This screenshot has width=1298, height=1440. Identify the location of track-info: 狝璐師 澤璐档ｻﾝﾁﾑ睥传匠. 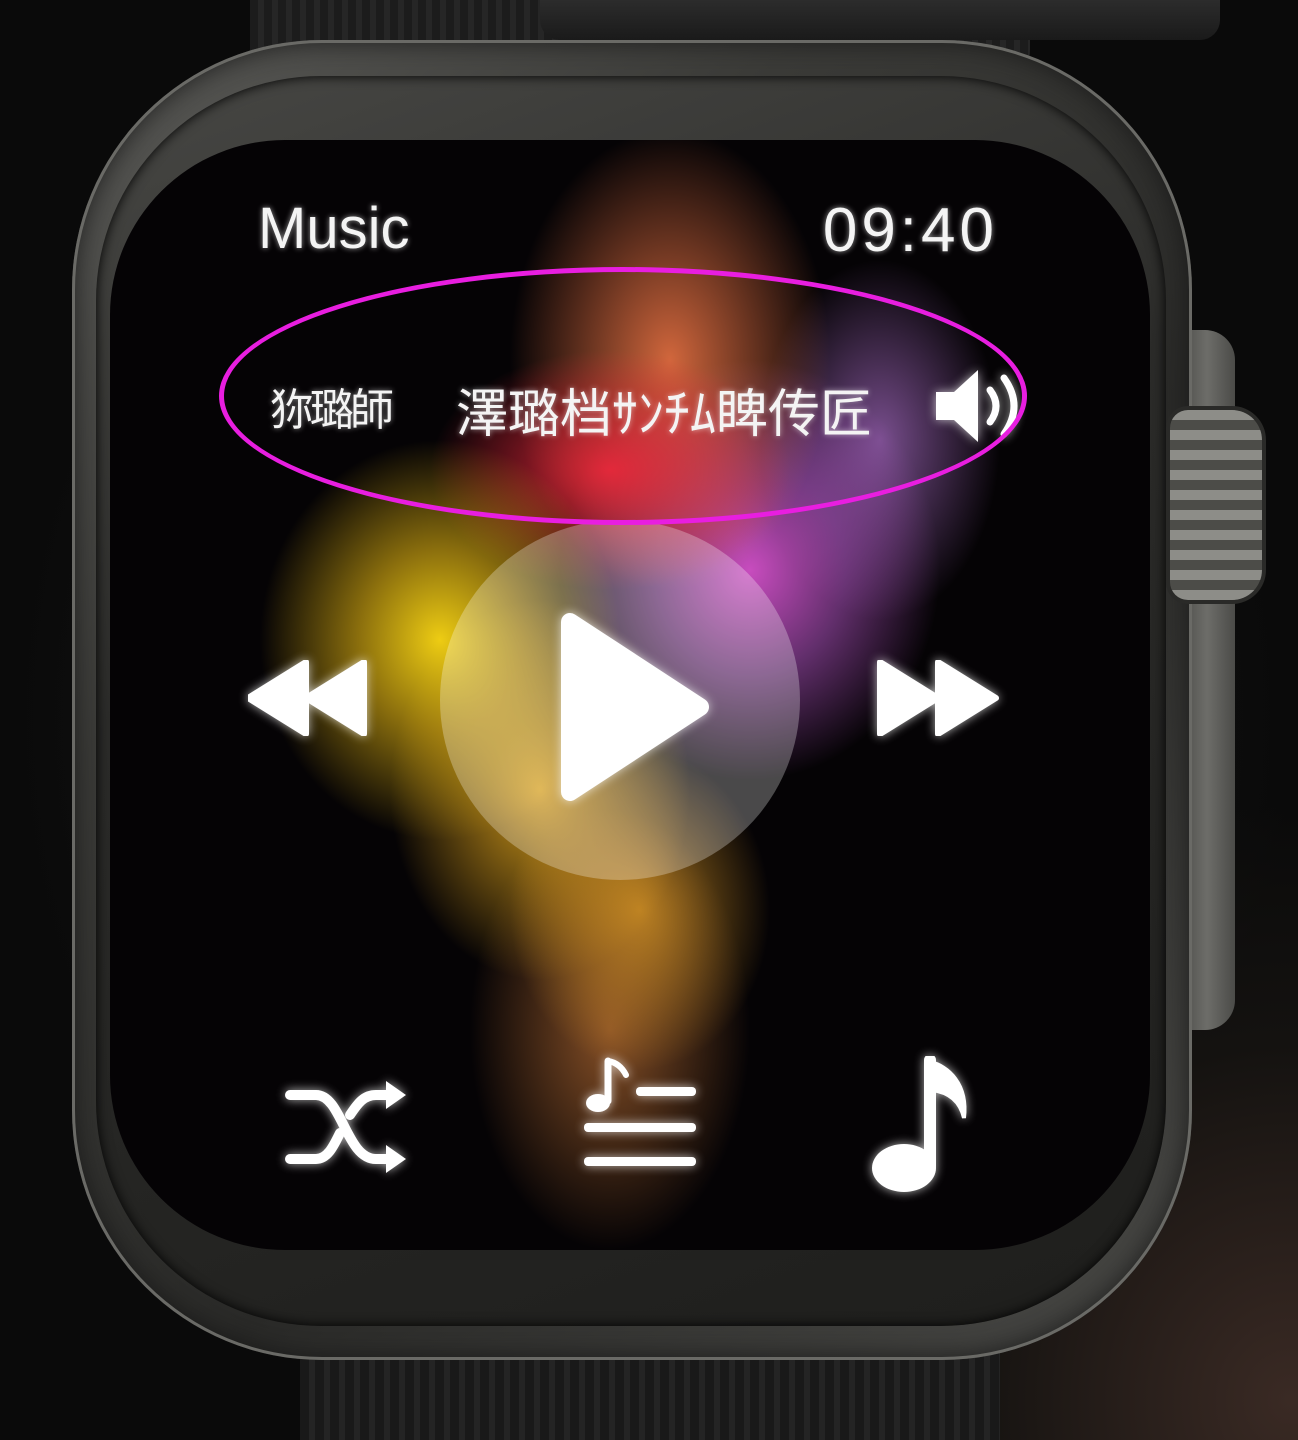
(650, 410).